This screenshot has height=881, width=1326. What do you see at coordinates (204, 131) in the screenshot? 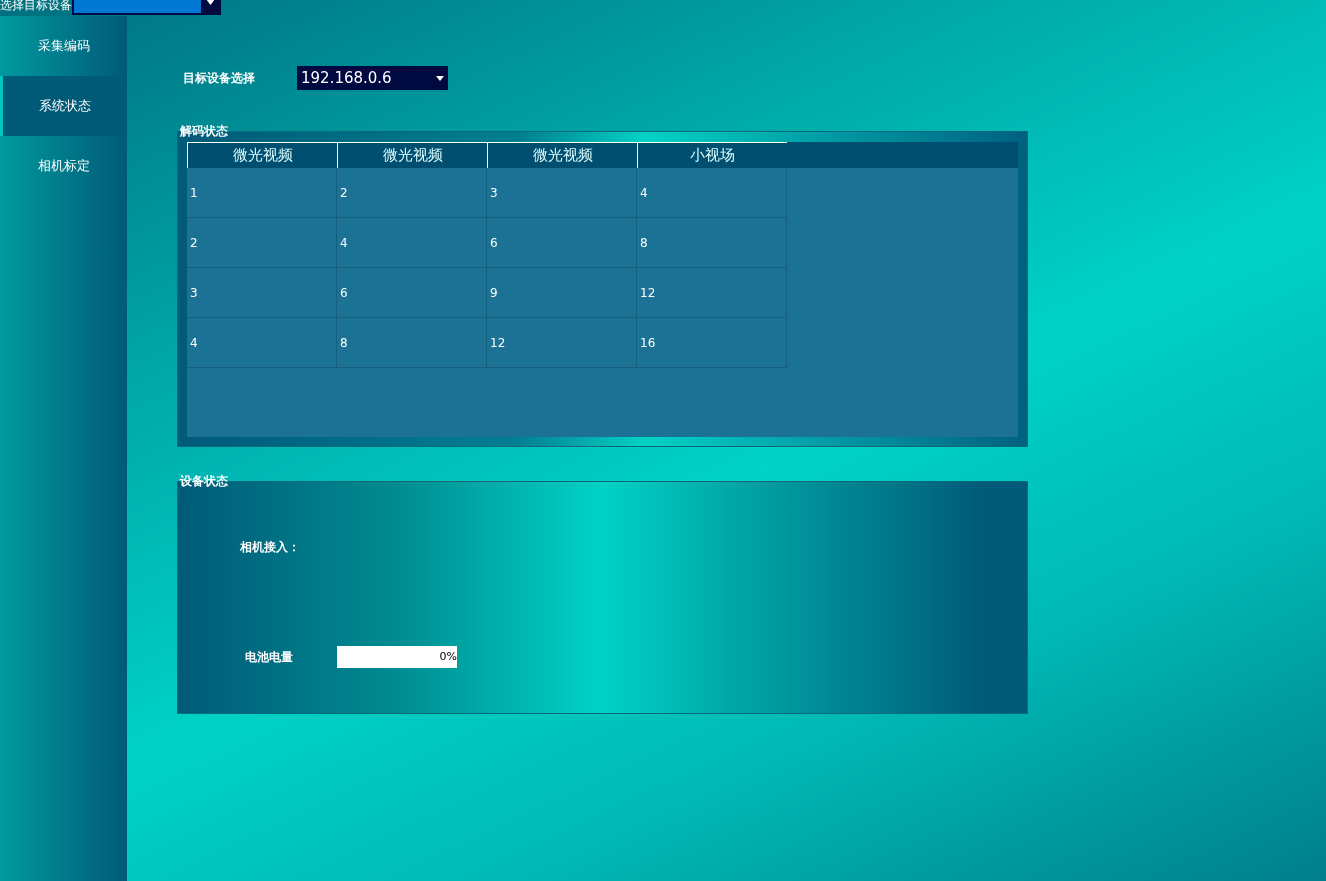
I see `group-title: 解码状态` at bounding box center [204, 131].